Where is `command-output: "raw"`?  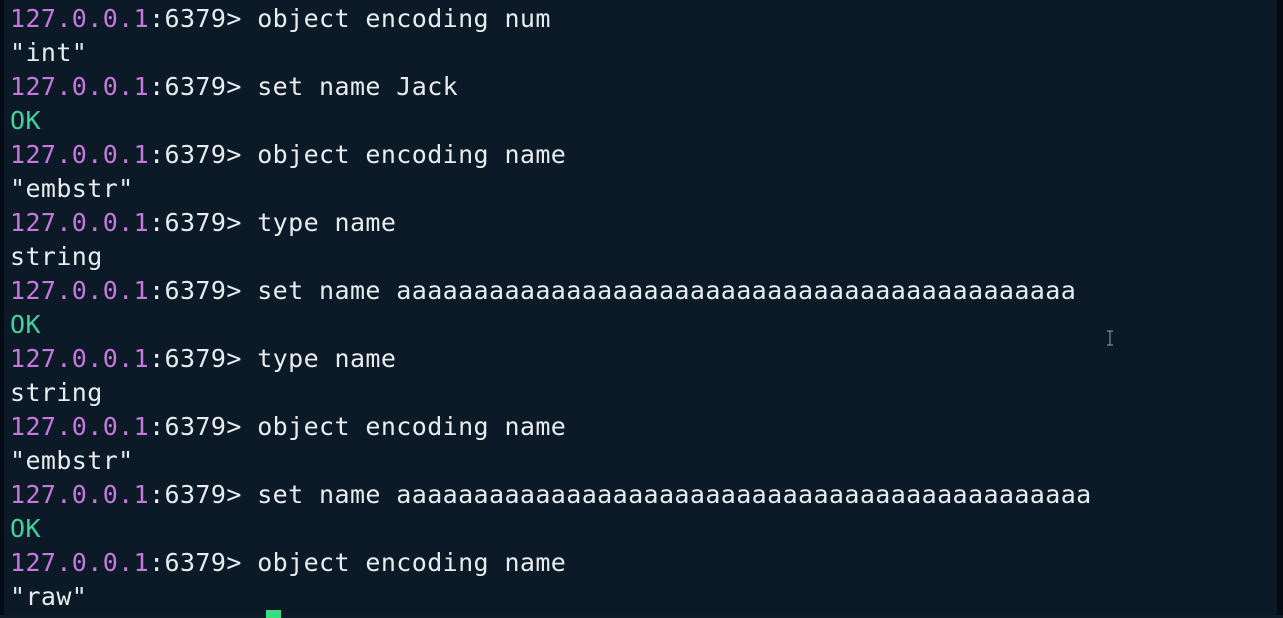
command-output: "raw" is located at coordinates (49, 596).